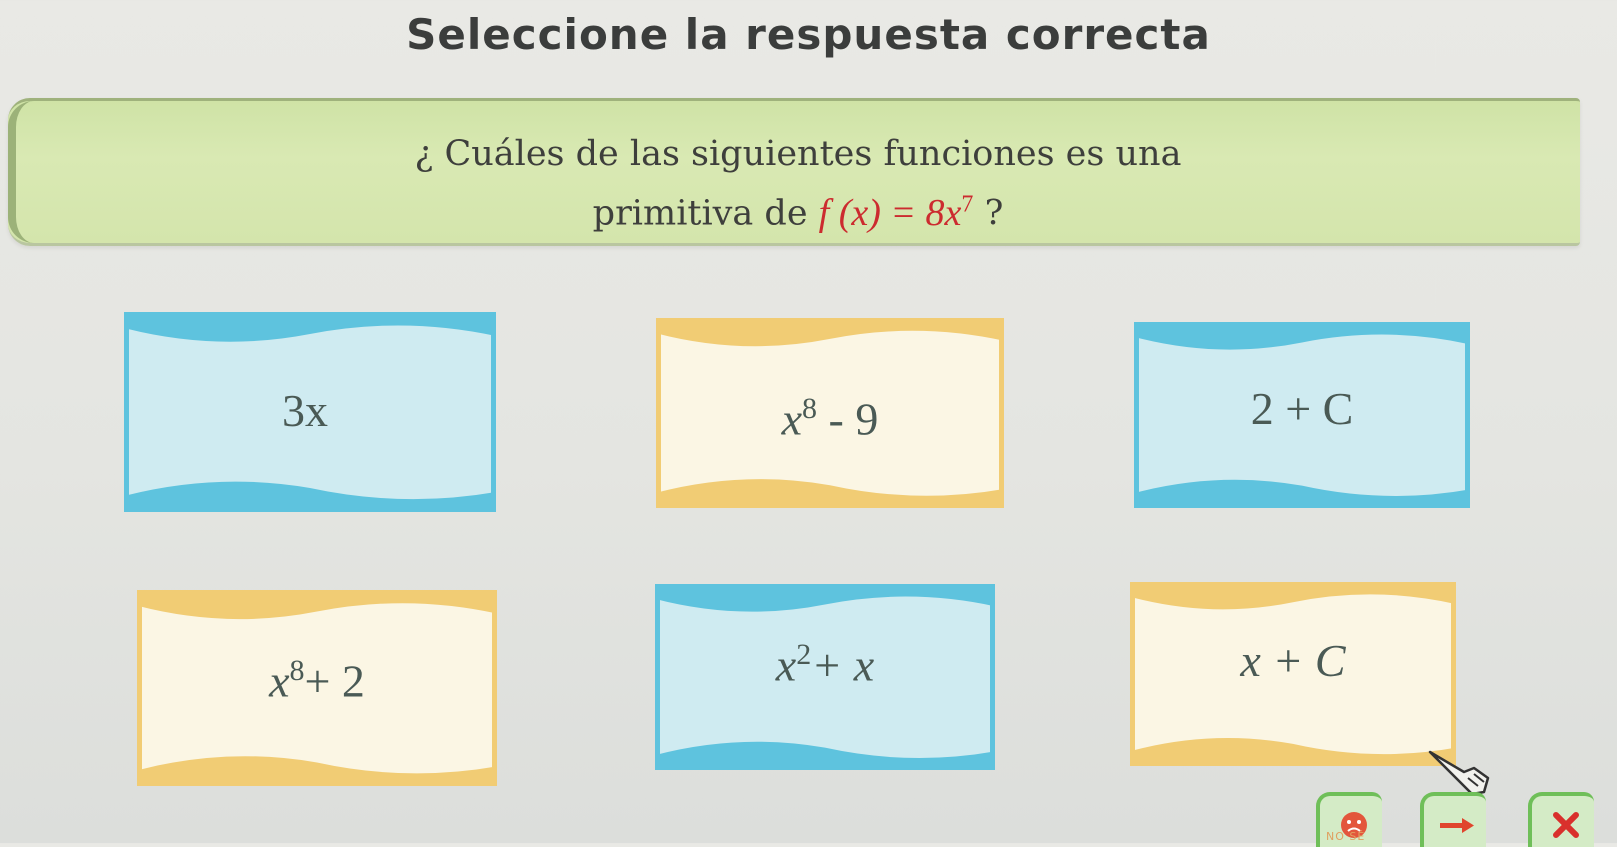 This screenshot has width=1617, height=847. I want to click on question-line-2: primitiva de f (x) = 8x7 ?, so click(798, 209).